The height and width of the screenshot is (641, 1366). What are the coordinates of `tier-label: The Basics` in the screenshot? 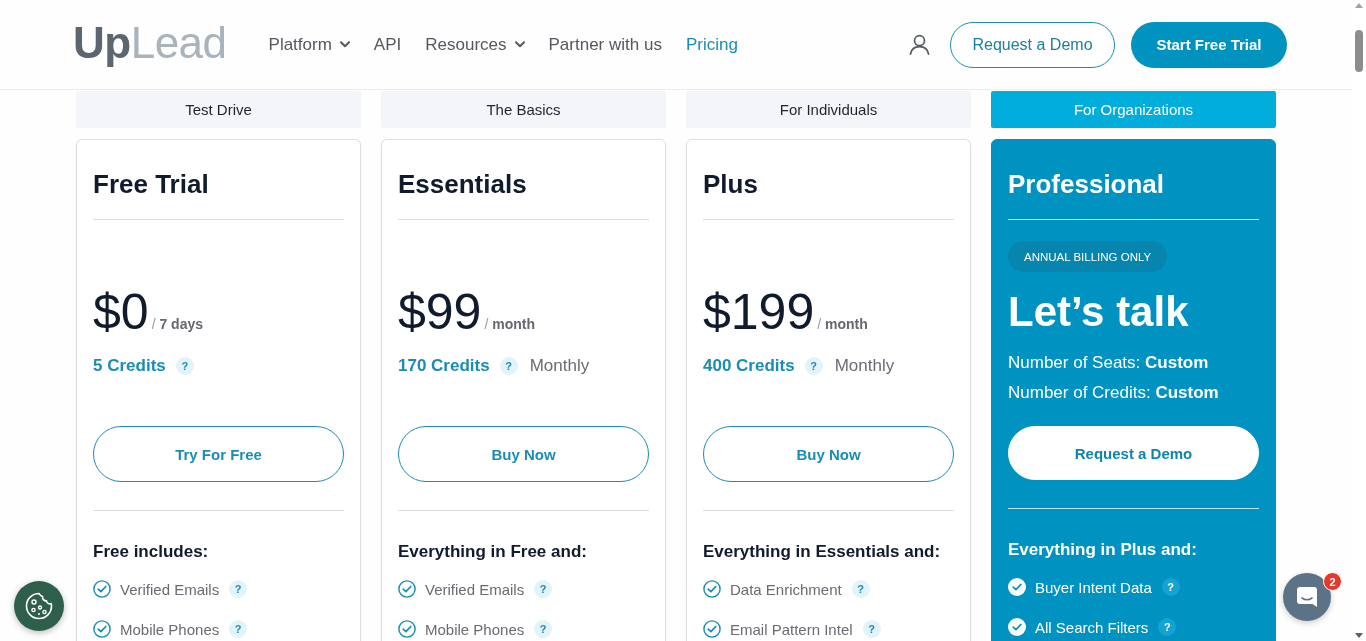 It's located at (523, 109).